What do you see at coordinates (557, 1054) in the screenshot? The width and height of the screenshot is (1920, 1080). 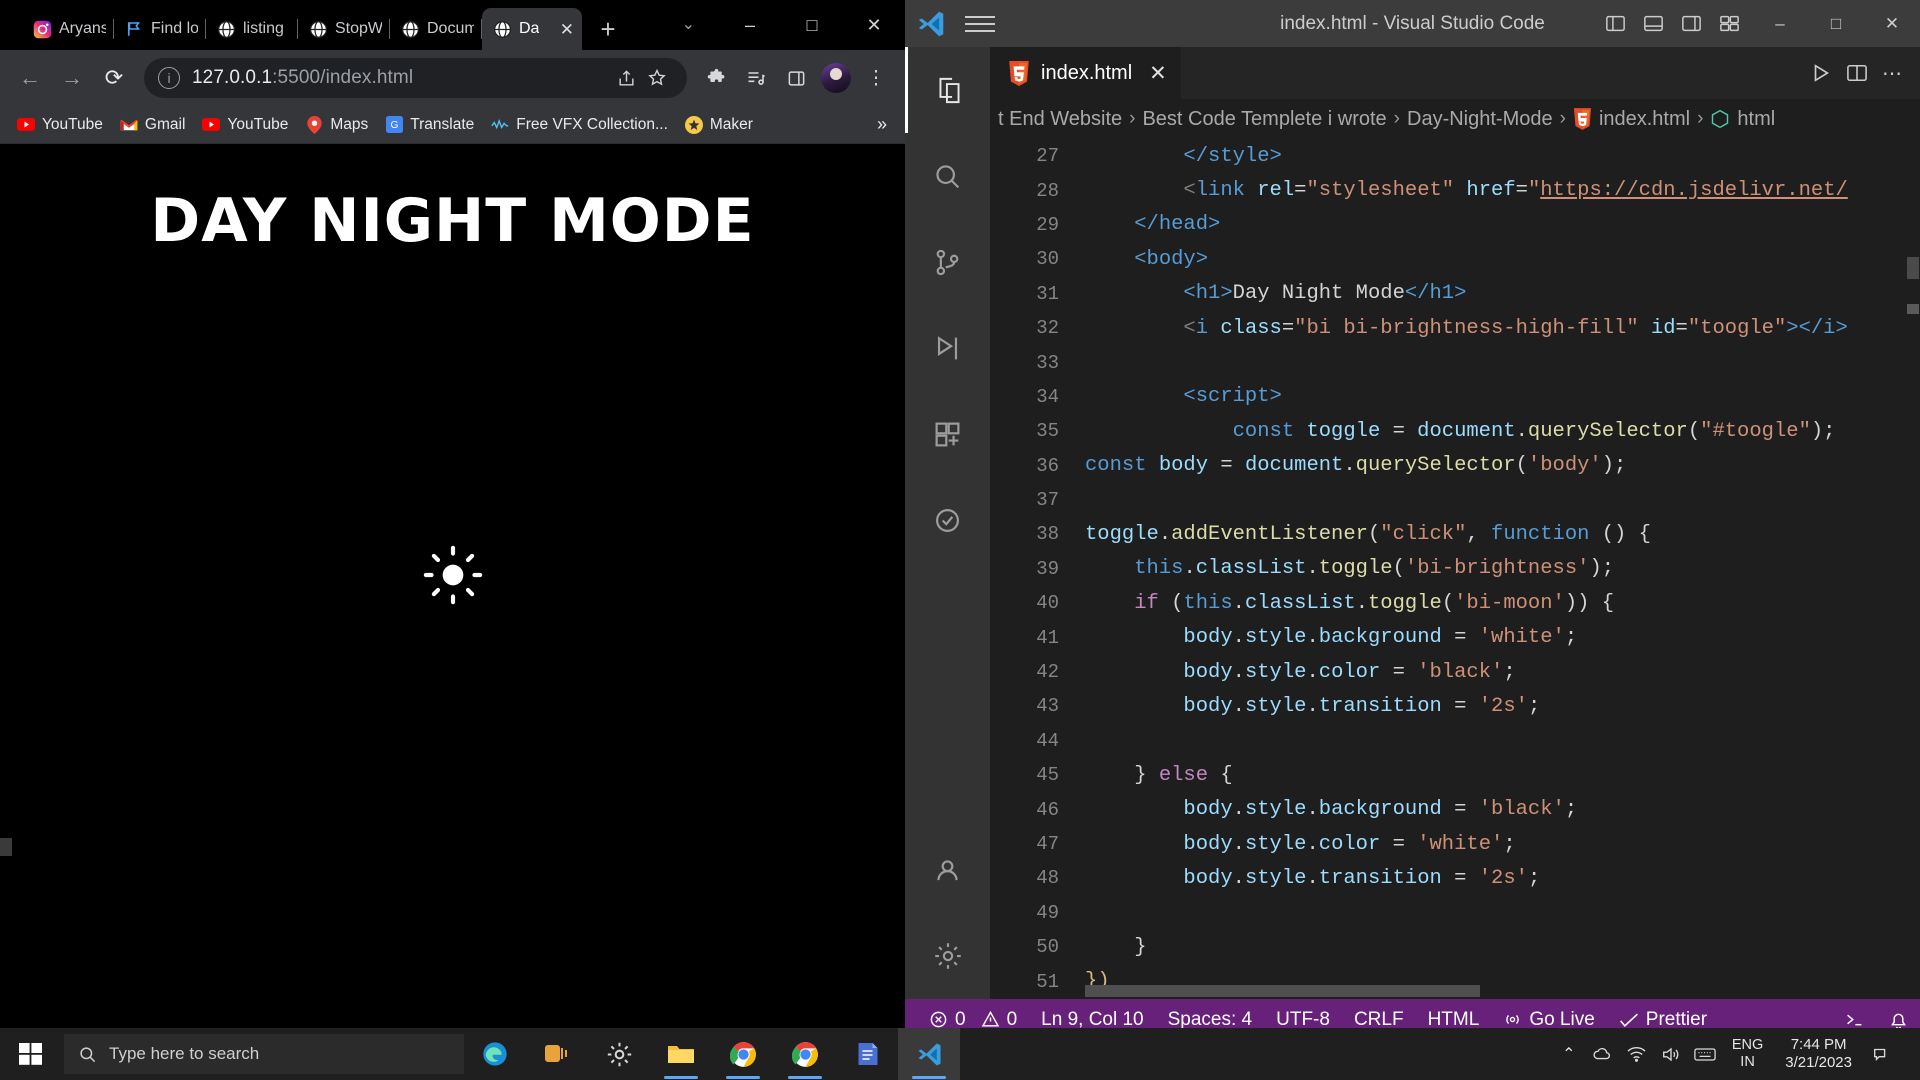 I see `taskbar-task-view-icon` at bounding box center [557, 1054].